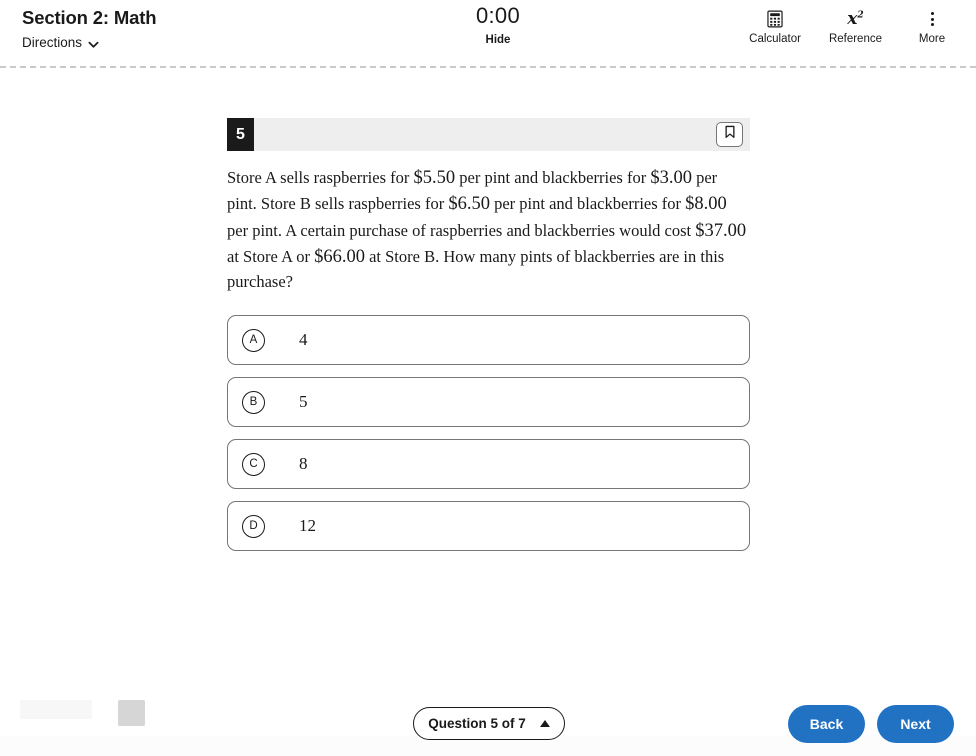  I want to click on directions-button: Directions, so click(60, 42).